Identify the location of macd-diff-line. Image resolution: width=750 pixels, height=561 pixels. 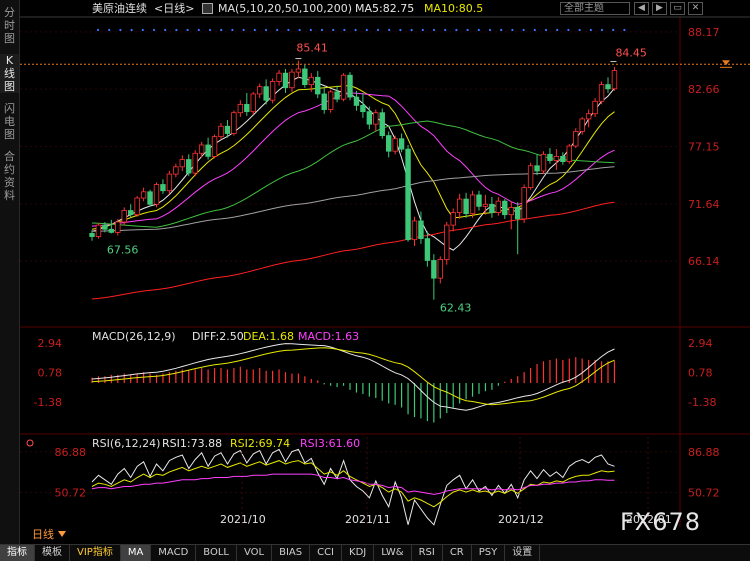
(353, 377).